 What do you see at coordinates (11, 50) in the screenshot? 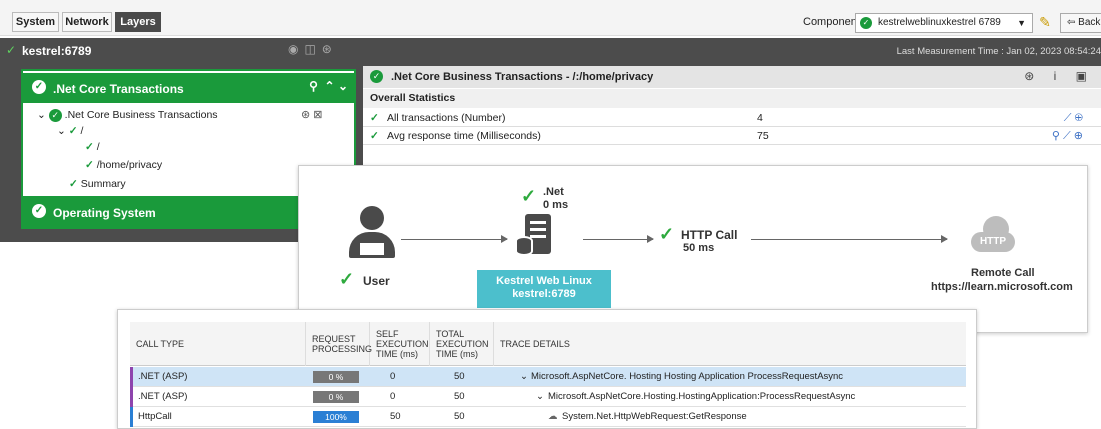
I see `host-check-icon: ✓` at bounding box center [11, 50].